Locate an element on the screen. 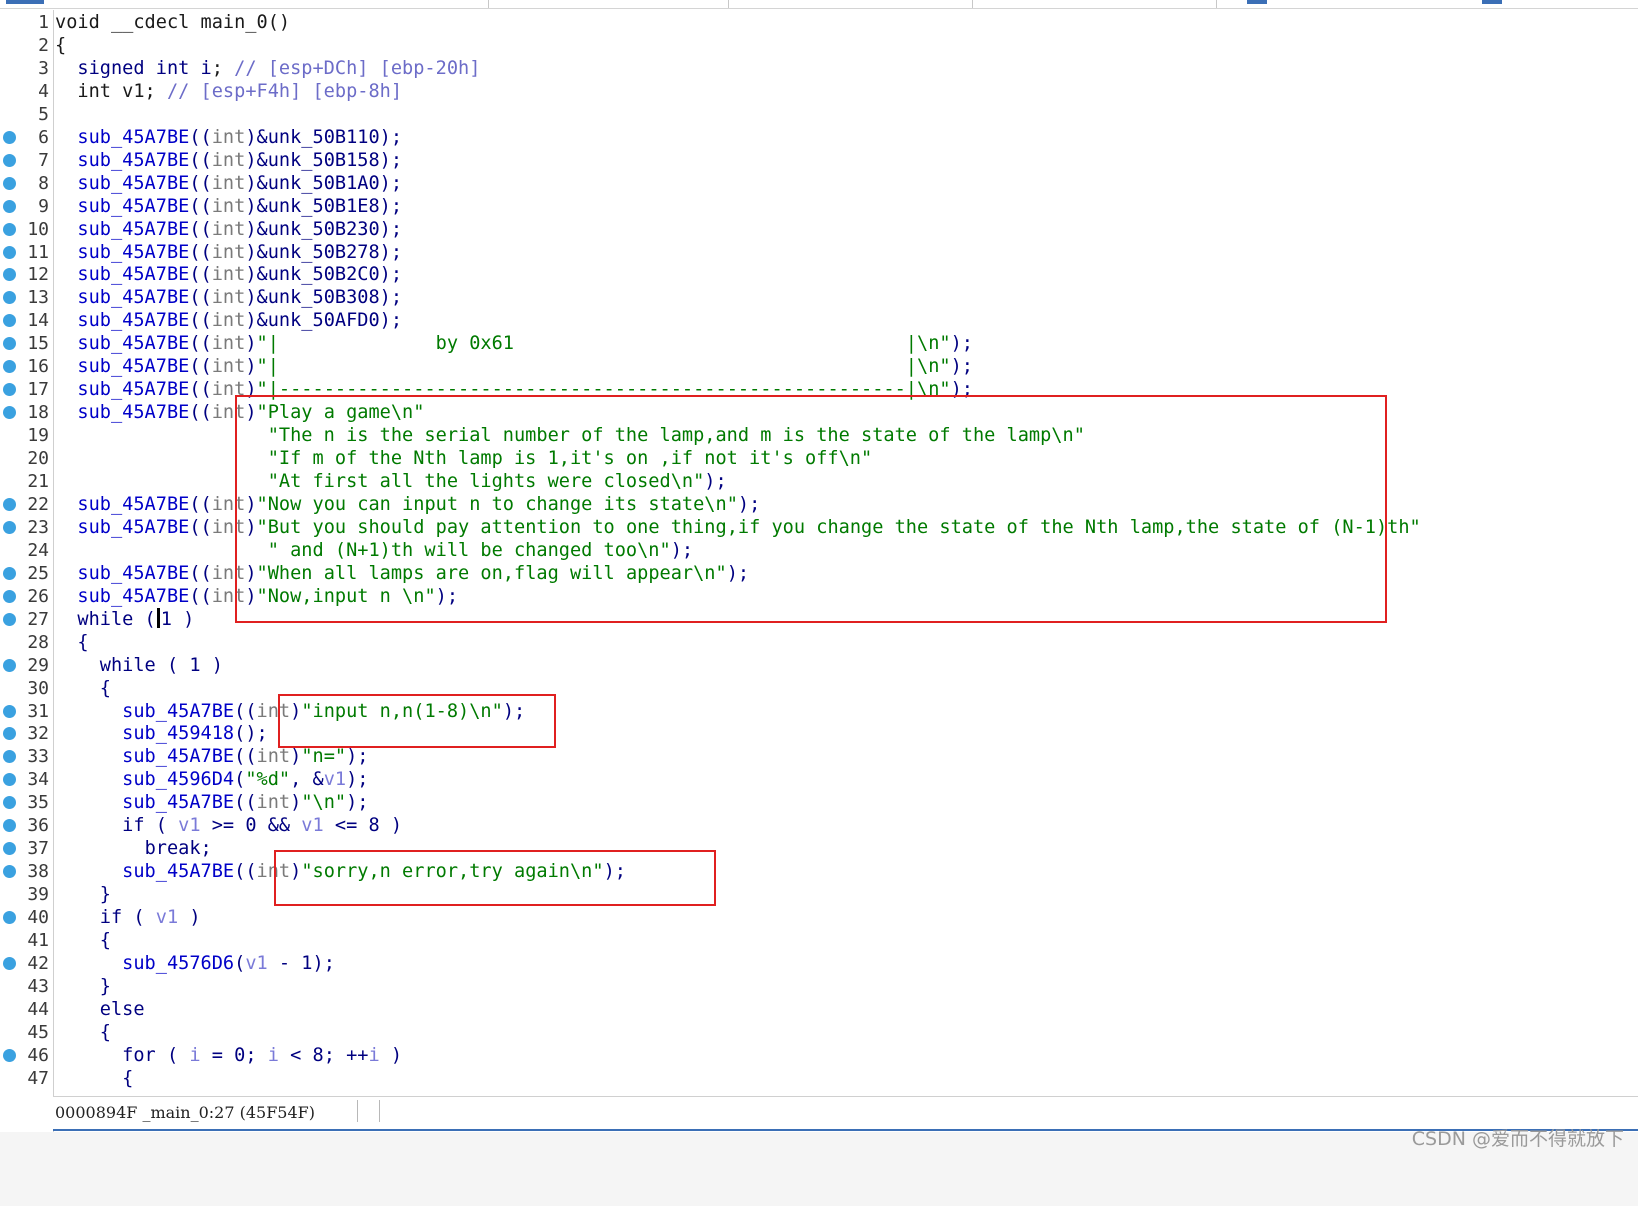  code-line: 12 sub_45A7BE((int)&unk_50B2C0); is located at coordinates (819, 275).